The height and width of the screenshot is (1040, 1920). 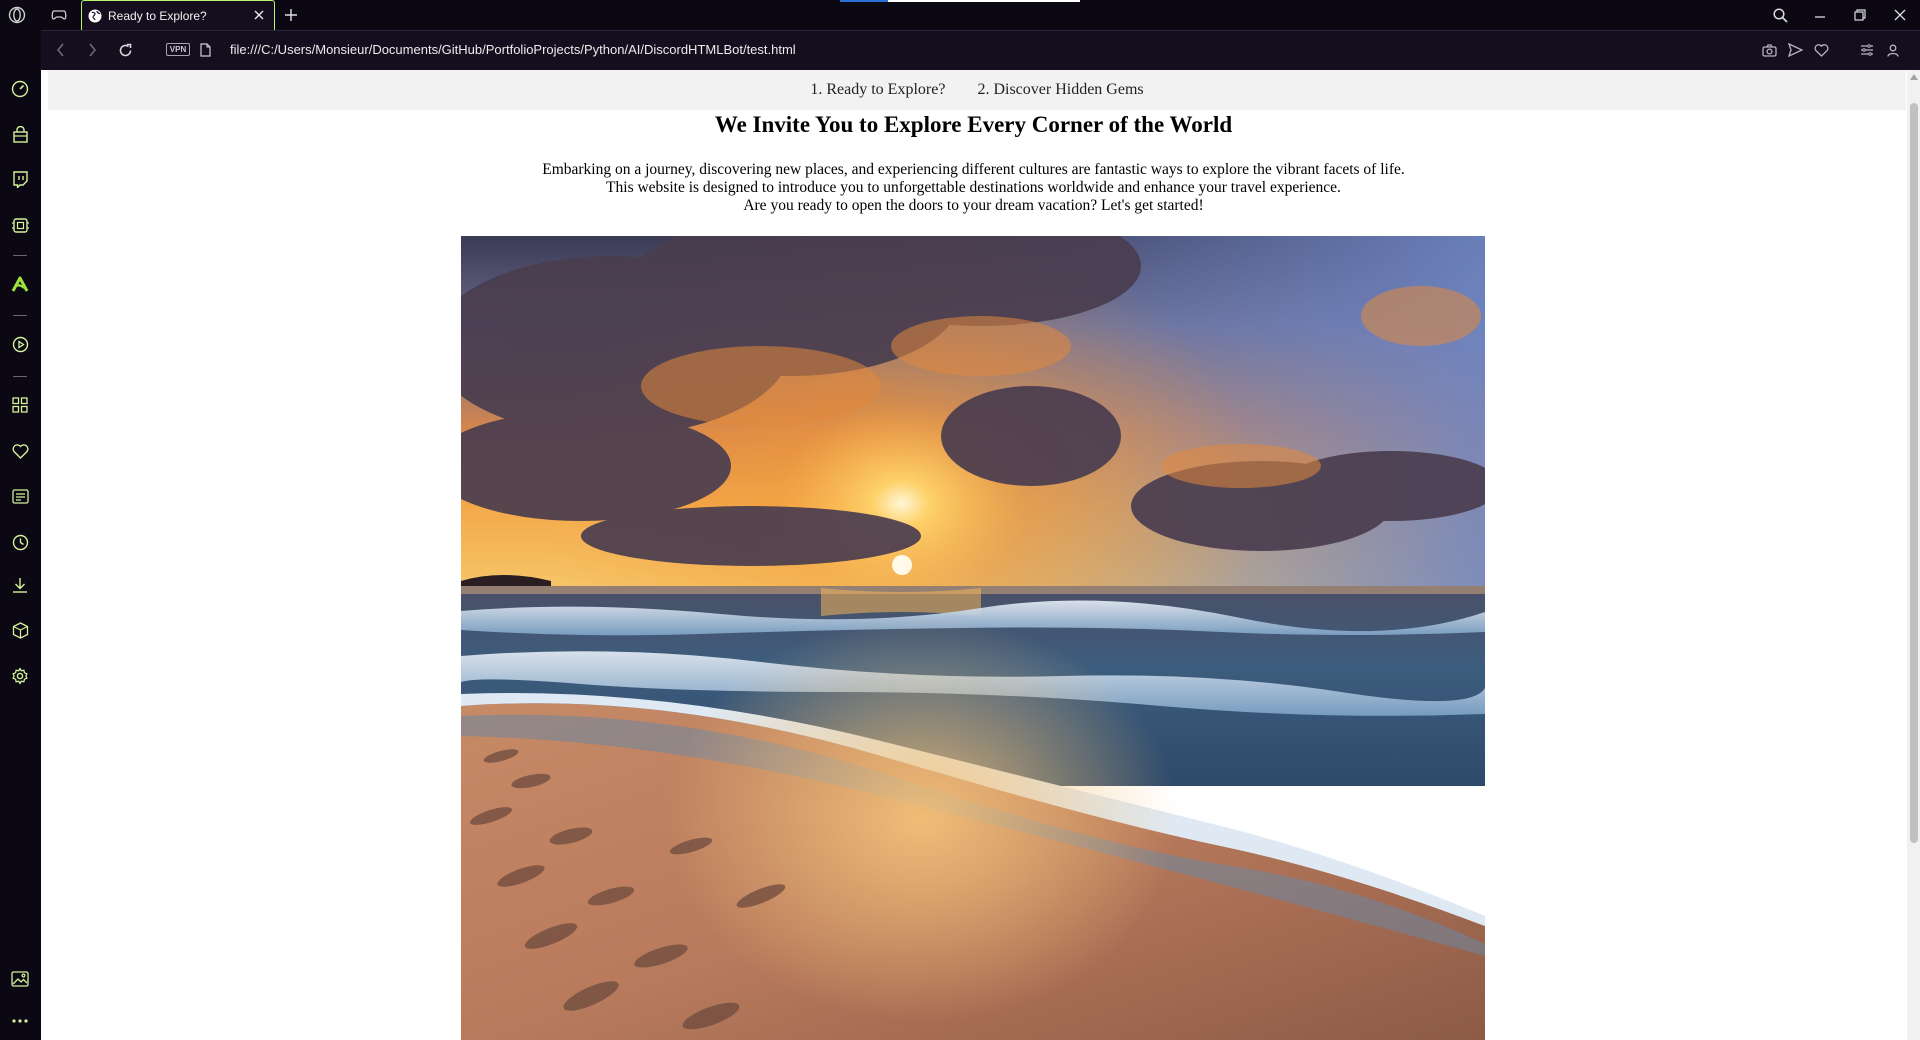 I want to click on gaming-controller-icon, so click(x=59, y=15).